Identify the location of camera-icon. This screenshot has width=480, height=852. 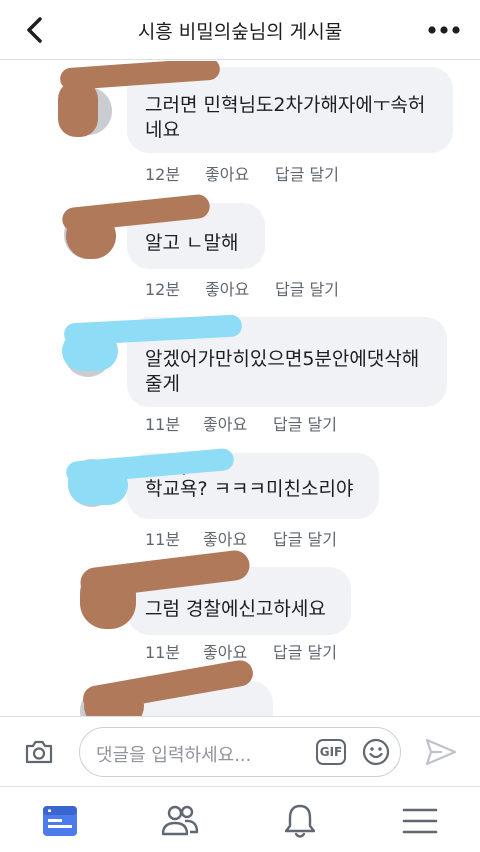
(39, 752).